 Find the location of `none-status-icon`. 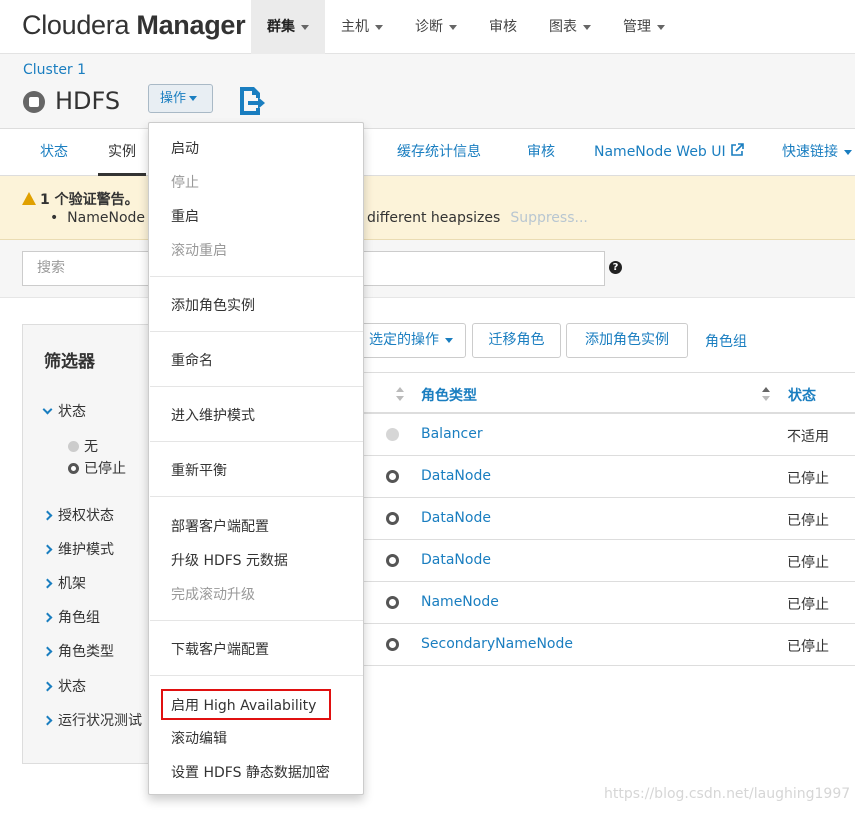

none-status-icon is located at coordinates (73, 446).